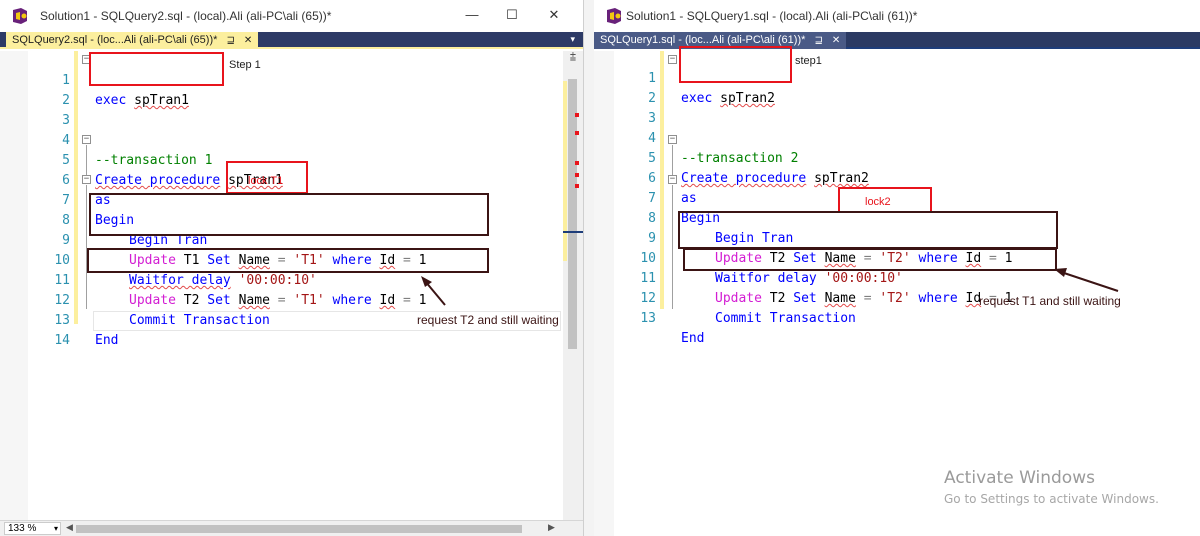 This screenshot has width=1200, height=536. I want to click on tab-dropdown-icon: ▾, so click(572, 39).